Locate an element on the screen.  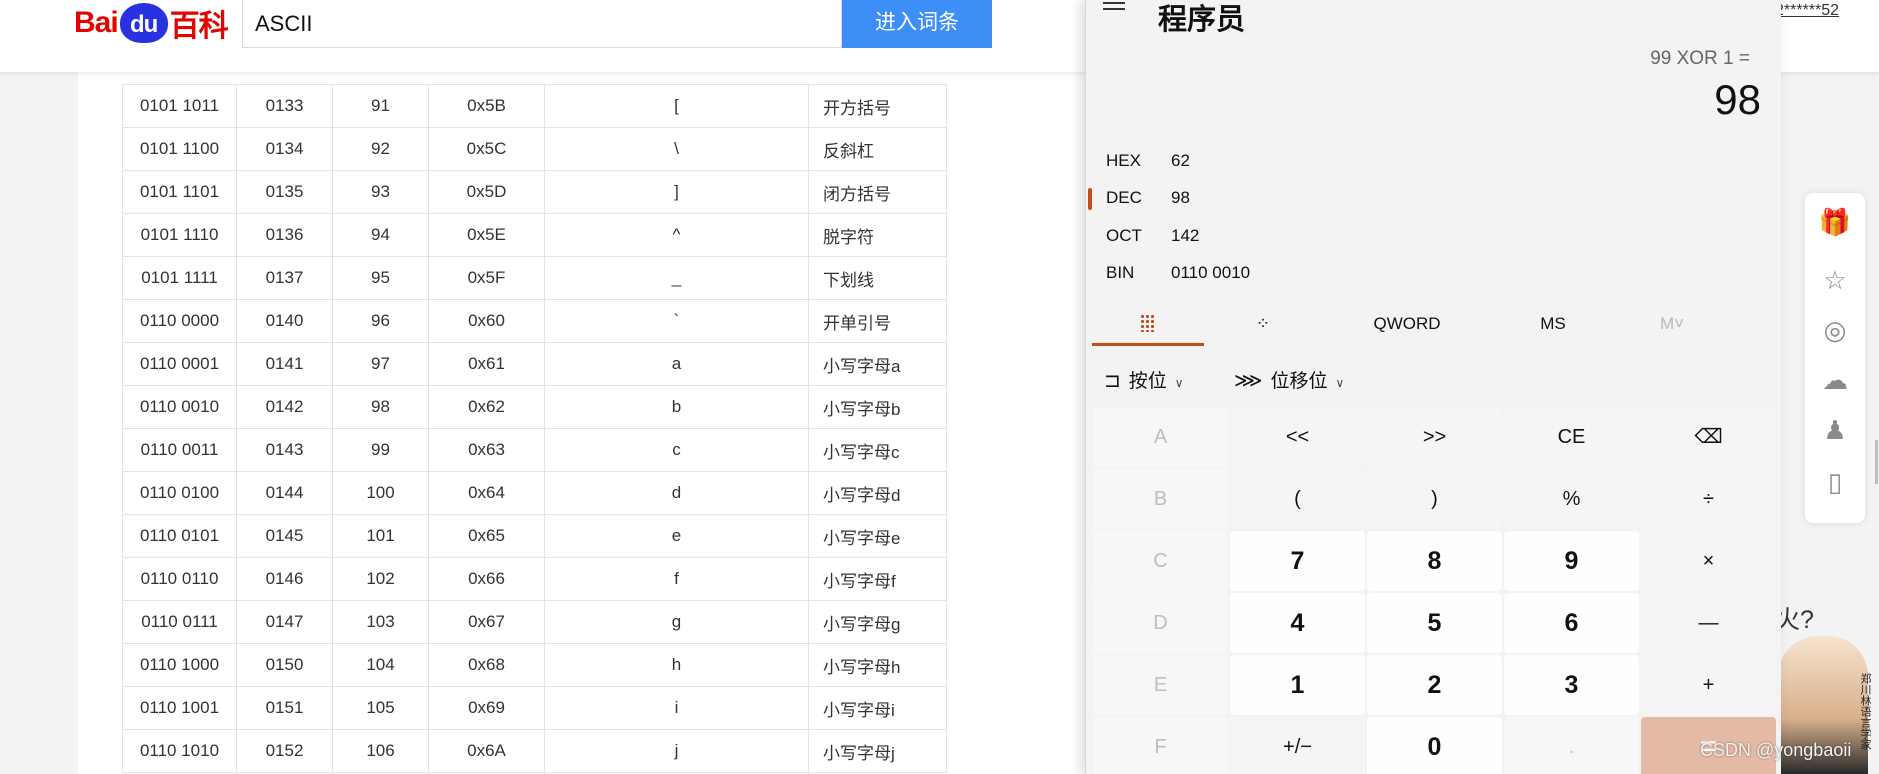
subtract-key: — is located at coordinates (1708, 623).